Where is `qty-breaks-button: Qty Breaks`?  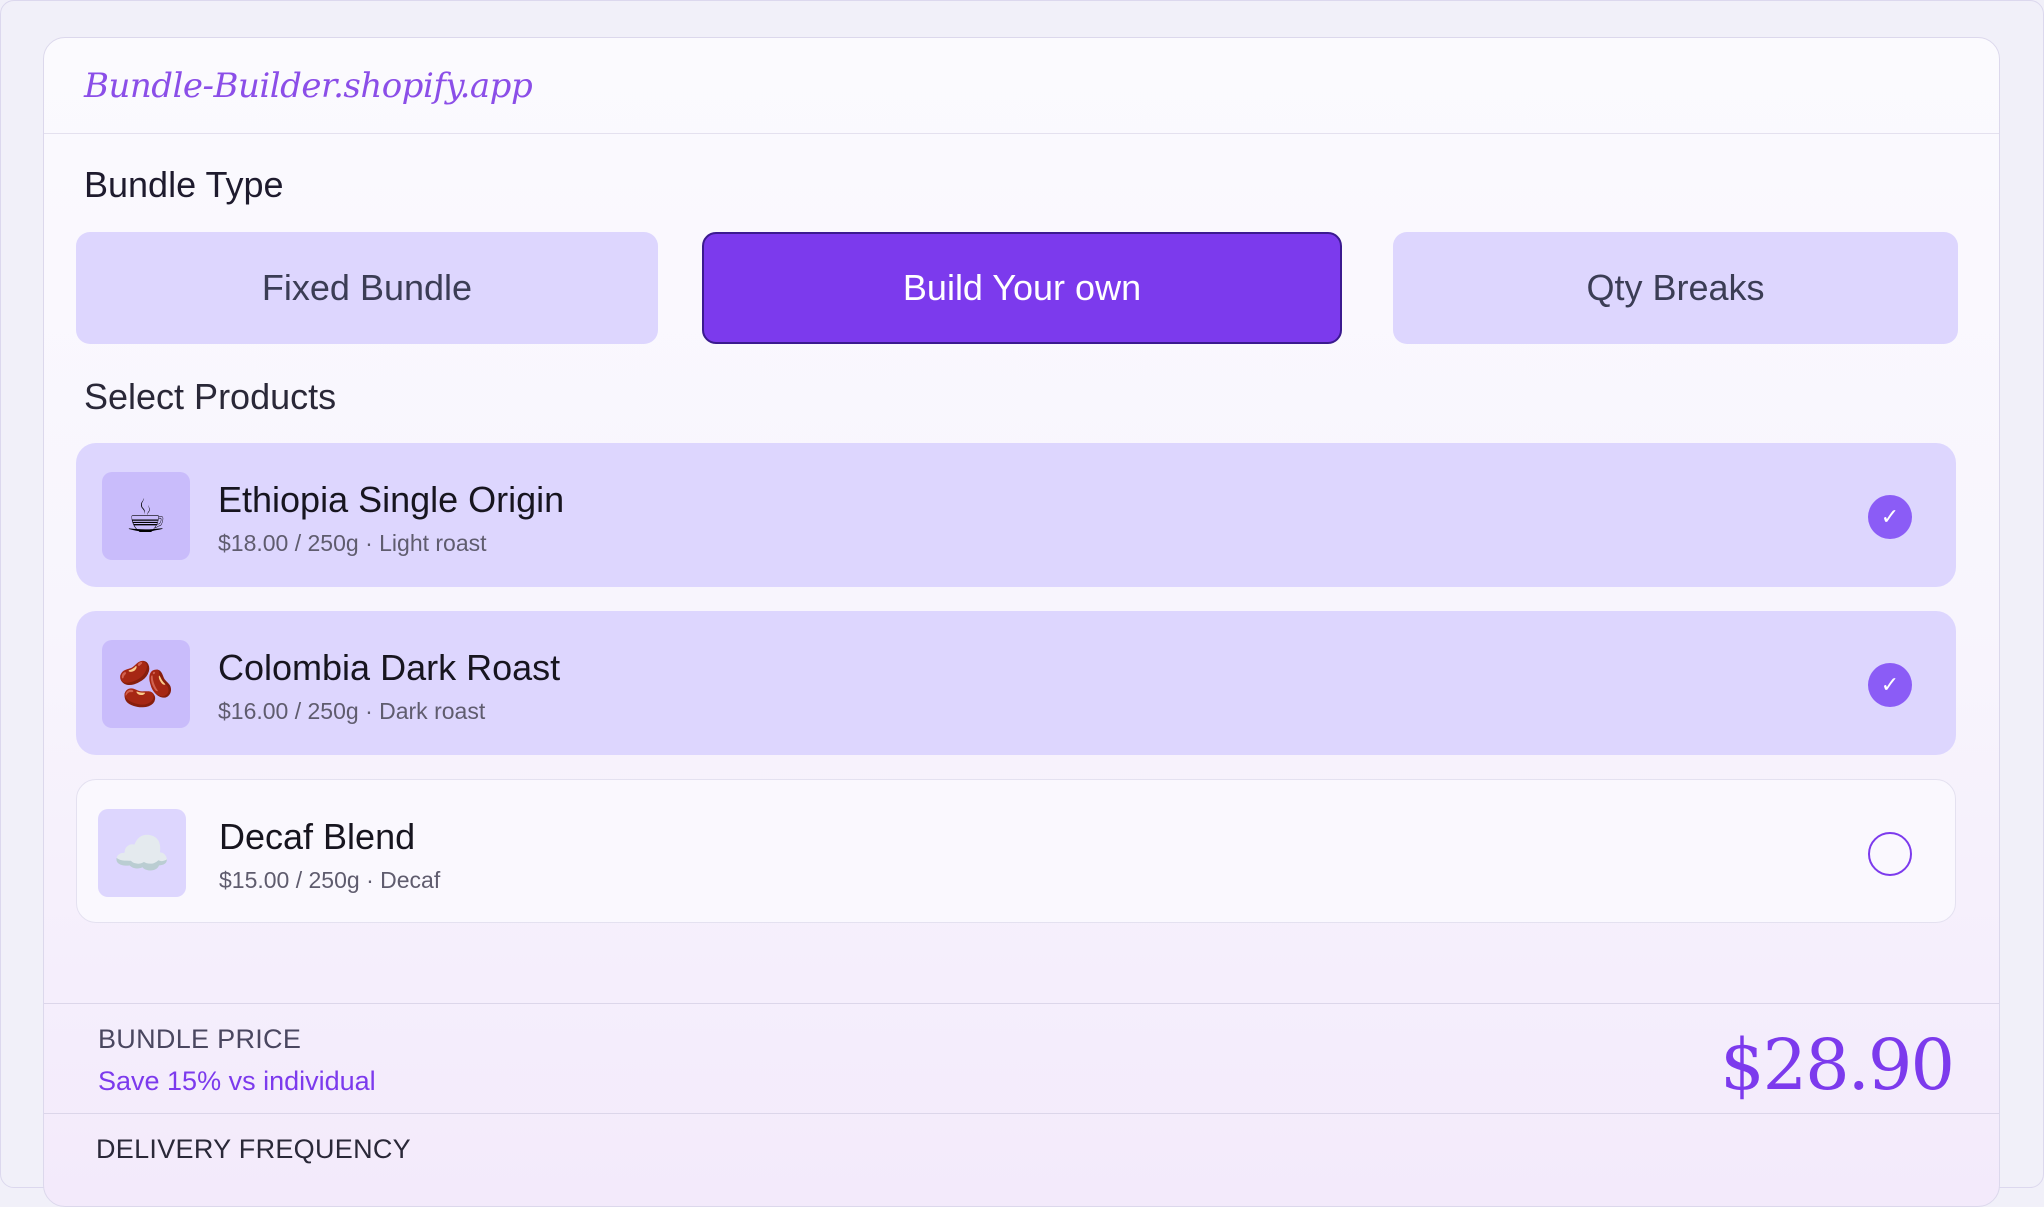
qty-breaks-button: Qty Breaks is located at coordinates (1675, 288).